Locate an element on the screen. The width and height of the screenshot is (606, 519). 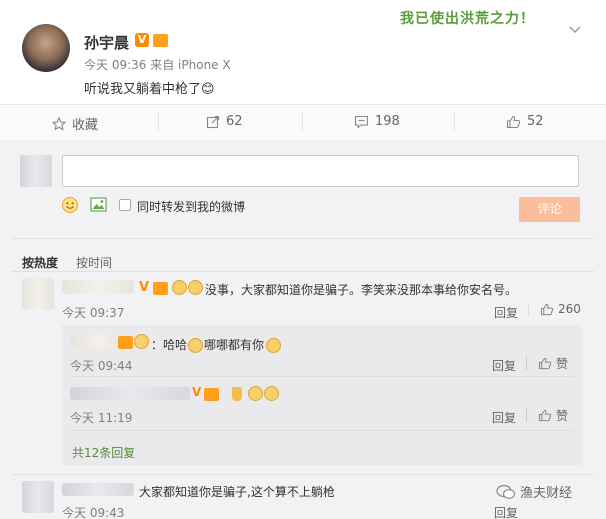
my-avatar is located at coordinates (36, 171).